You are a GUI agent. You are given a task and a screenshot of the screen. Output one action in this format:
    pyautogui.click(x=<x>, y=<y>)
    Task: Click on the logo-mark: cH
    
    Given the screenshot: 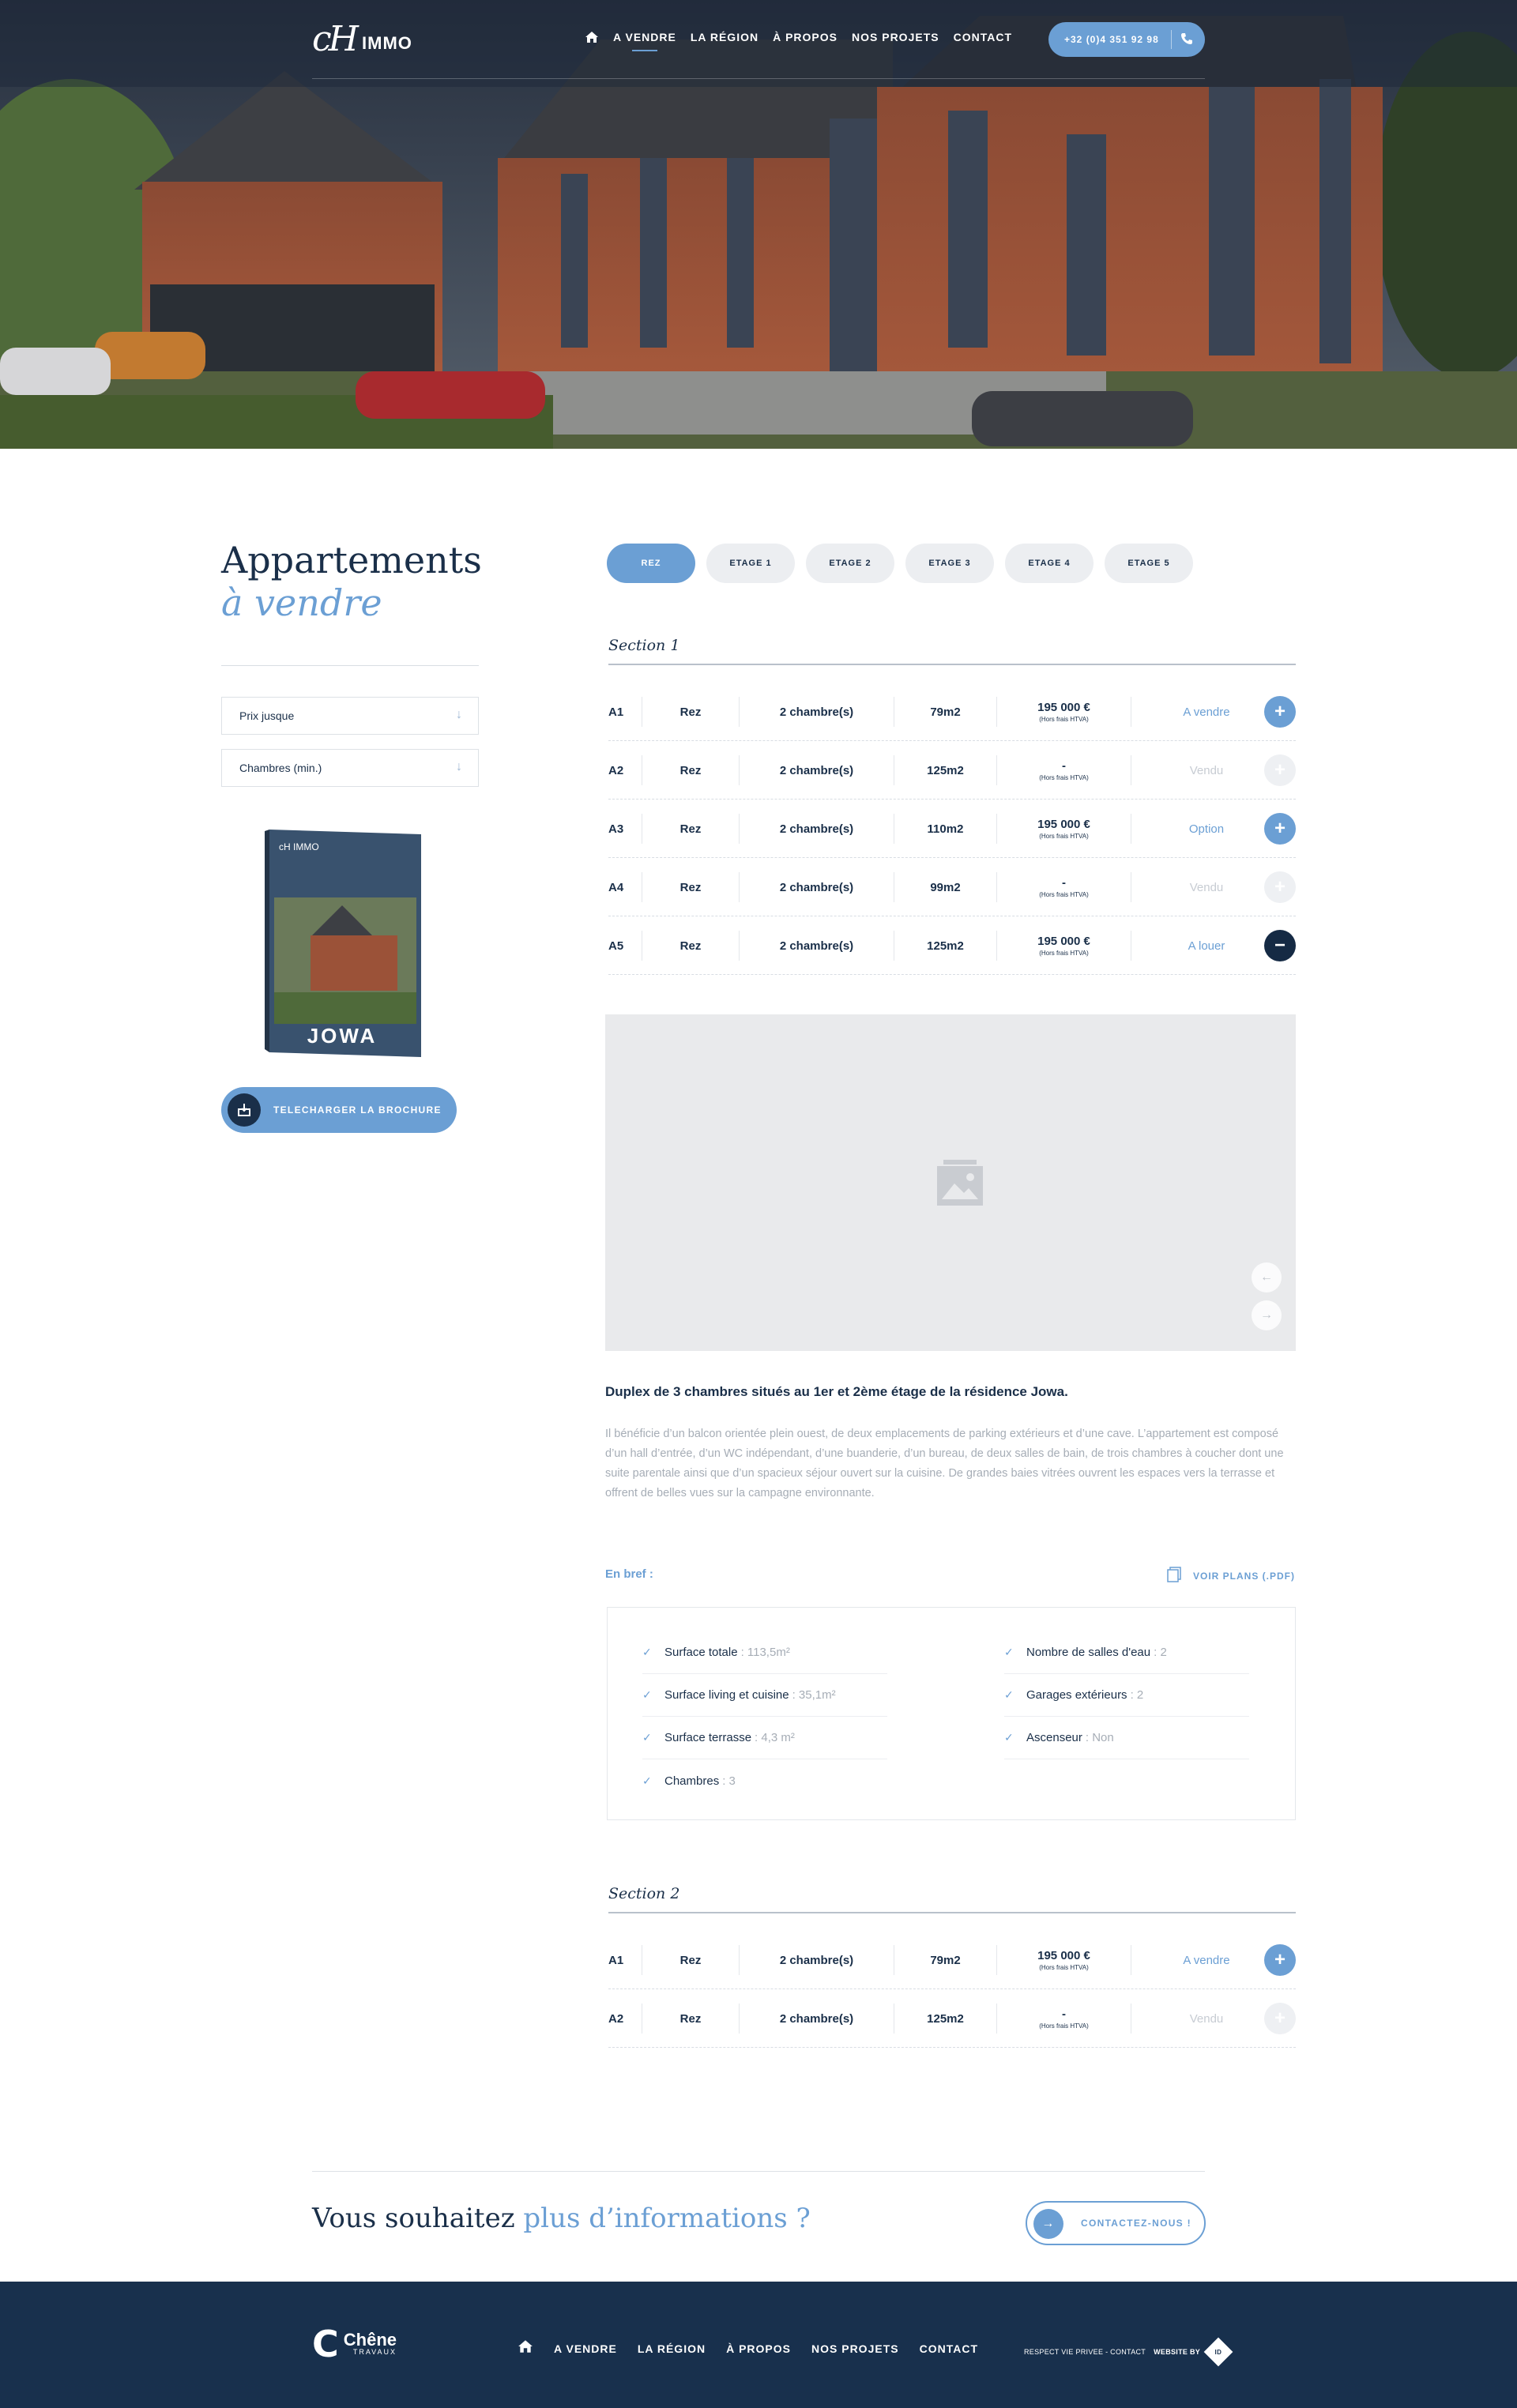 What is the action you would take?
    pyautogui.click(x=336, y=39)
    